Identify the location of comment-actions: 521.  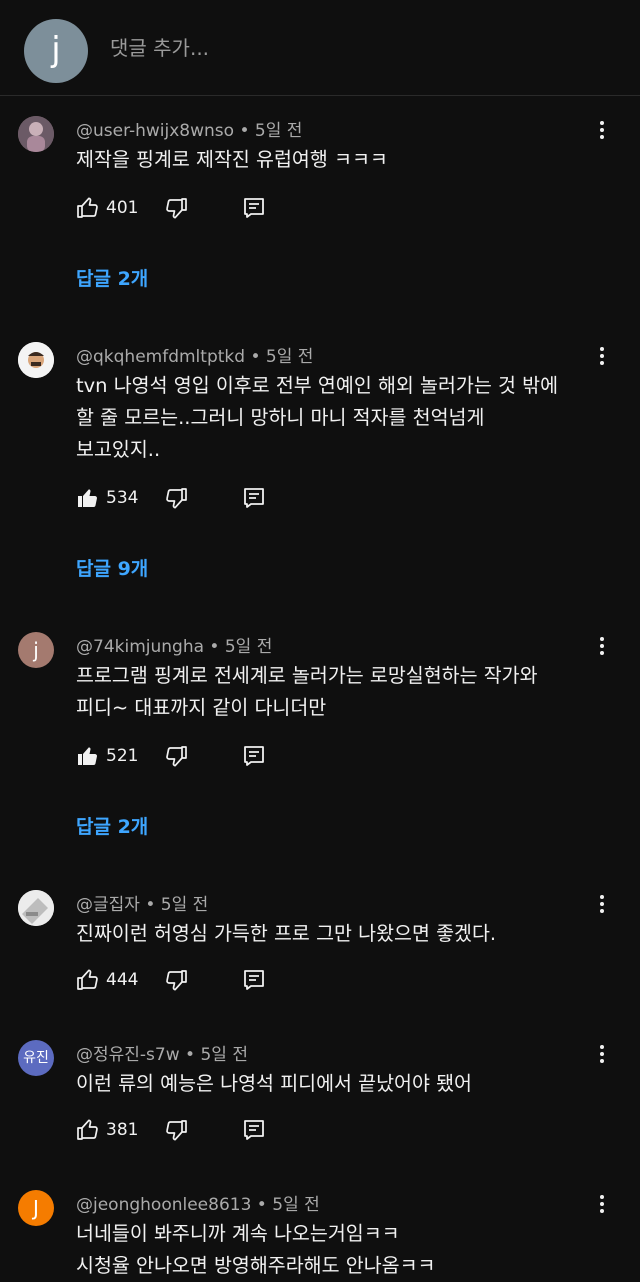
(186, 759).